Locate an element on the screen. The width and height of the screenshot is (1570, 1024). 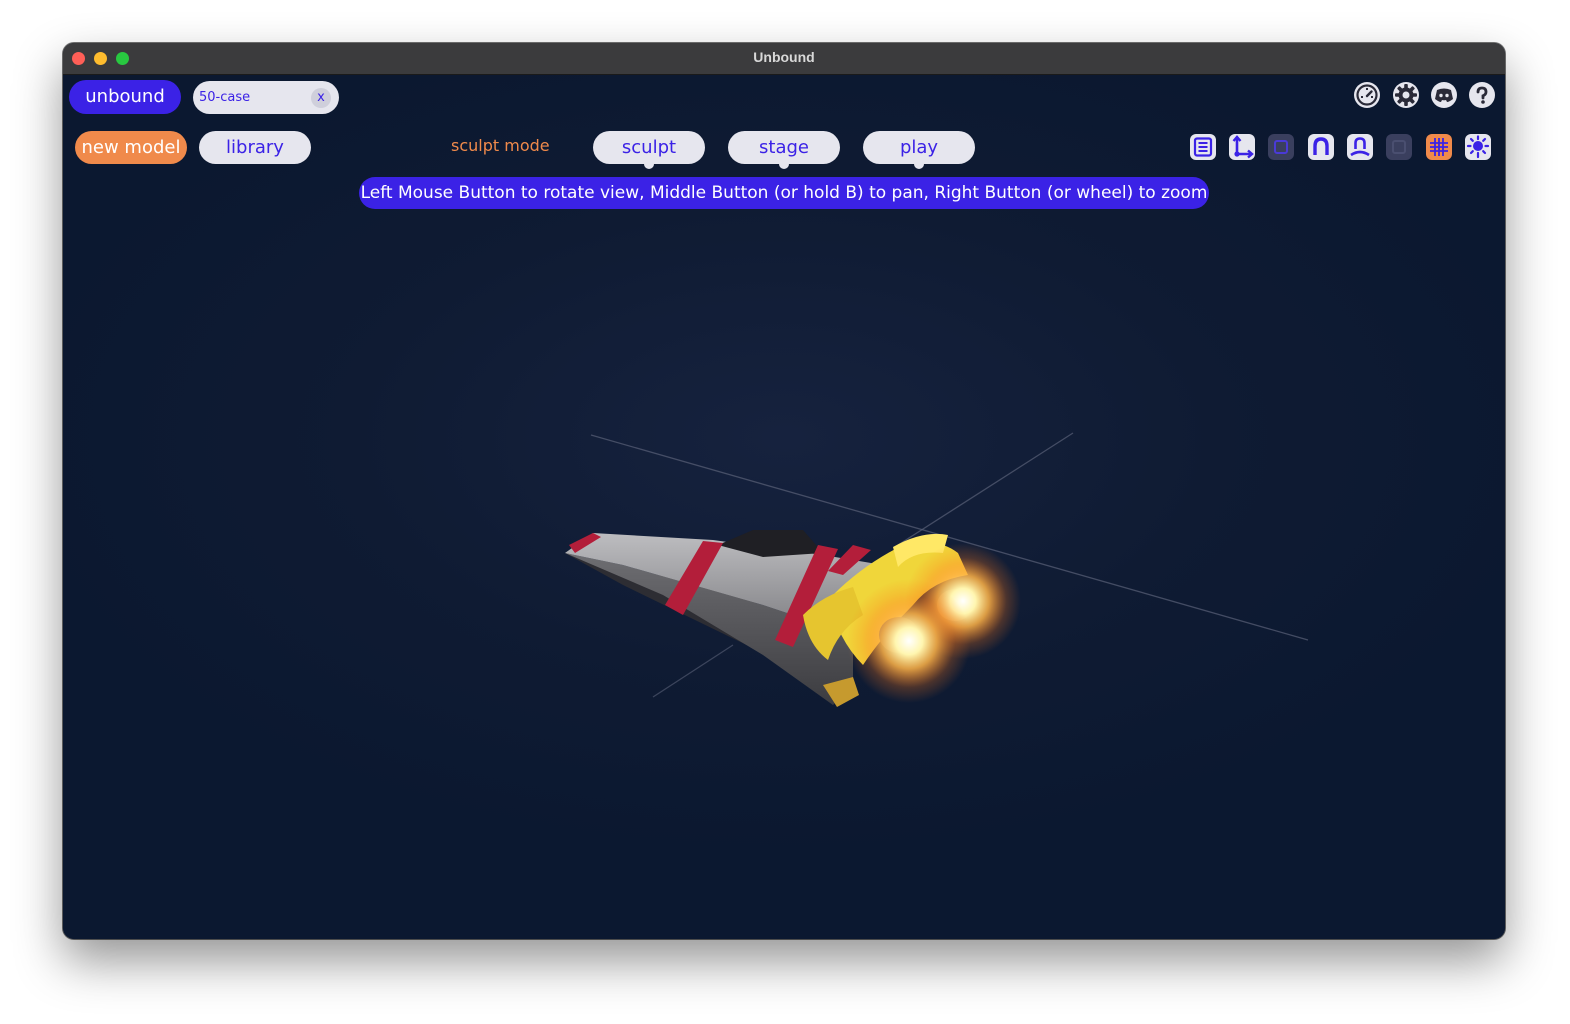
tab-play: play is located at coordinates (919, 150).